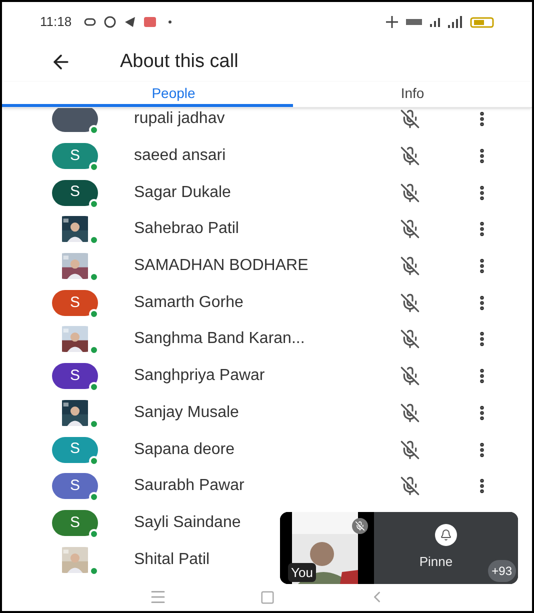 The height and width of the screenshot is (613, 534). Describe the element at coordinates (179, 119) in the screenshot. I see `participant-name: rupali jadhav` at that location.